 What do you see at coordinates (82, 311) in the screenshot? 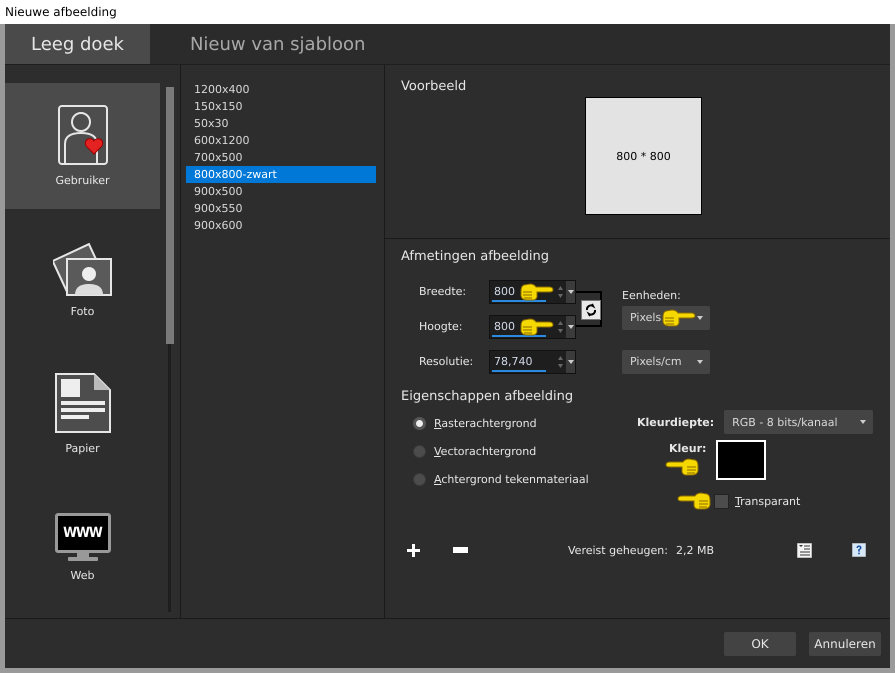
I see `category-label: Foto` at bounding box center [82, 311].